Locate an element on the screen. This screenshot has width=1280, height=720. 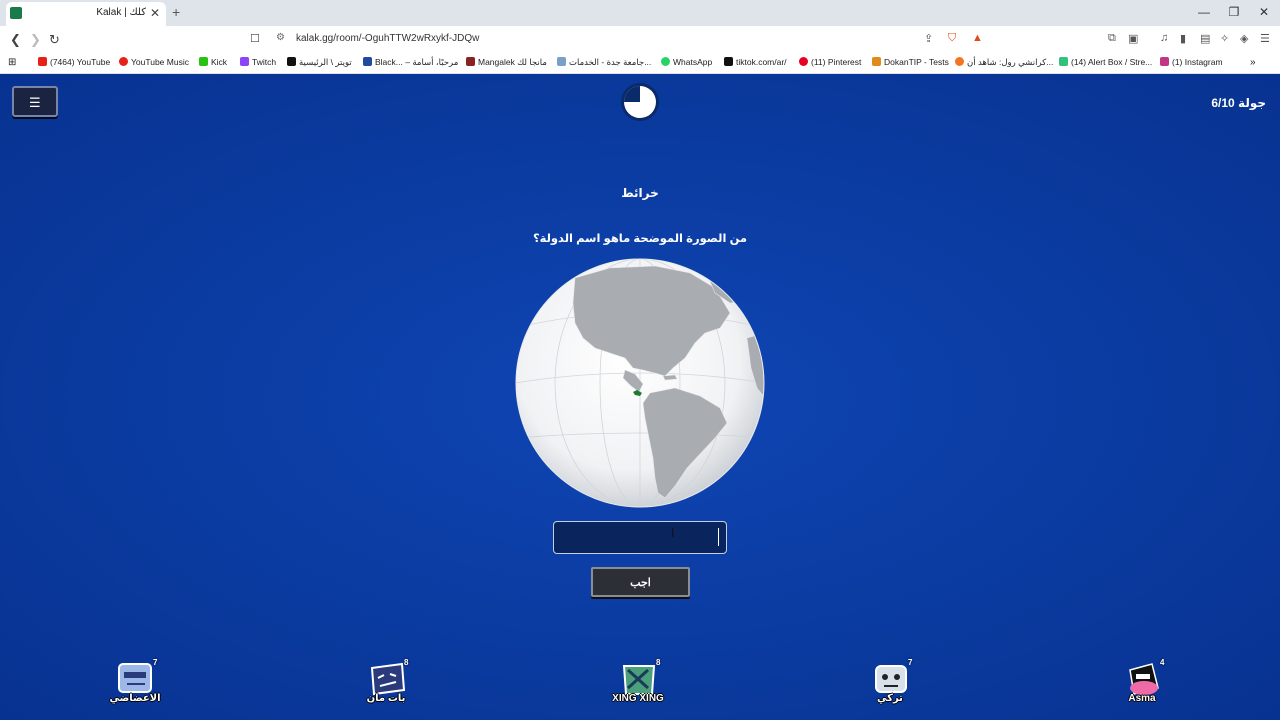
leo-icon: ✧ is located at coordinates (1224, 38).